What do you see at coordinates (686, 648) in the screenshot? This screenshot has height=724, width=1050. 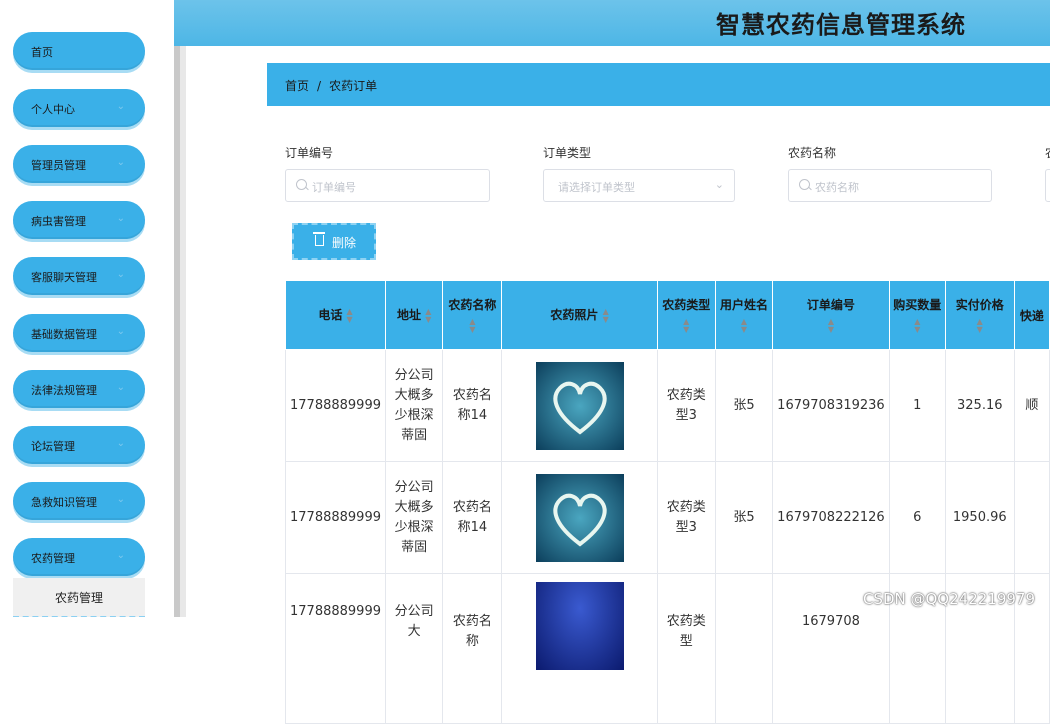 I see `cell-pesticide-type: 农药类型` at bounding box center [686, 648].